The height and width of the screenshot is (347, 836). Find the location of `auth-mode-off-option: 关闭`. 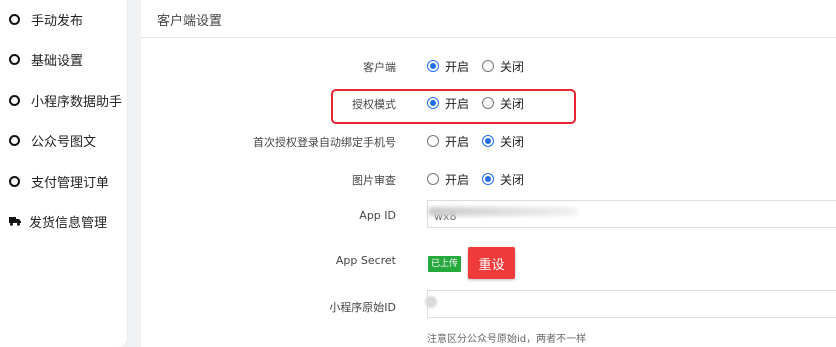

auth-mode-off-option: 关闭 is located at coordinates (503, 103).